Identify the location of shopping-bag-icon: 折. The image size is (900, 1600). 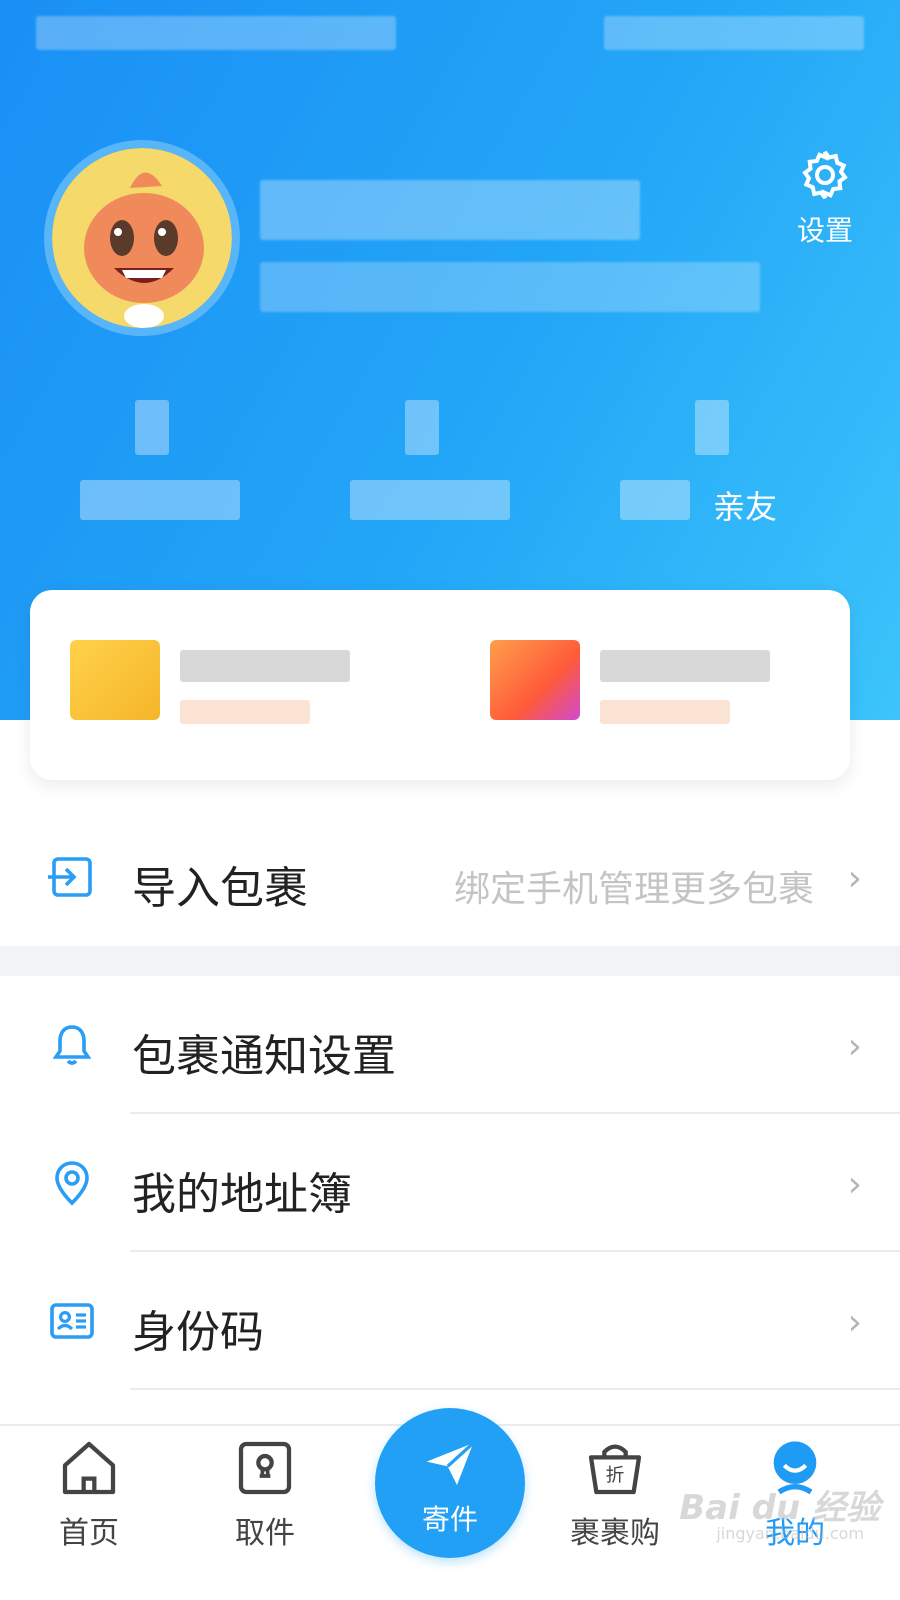
(615, 1469).